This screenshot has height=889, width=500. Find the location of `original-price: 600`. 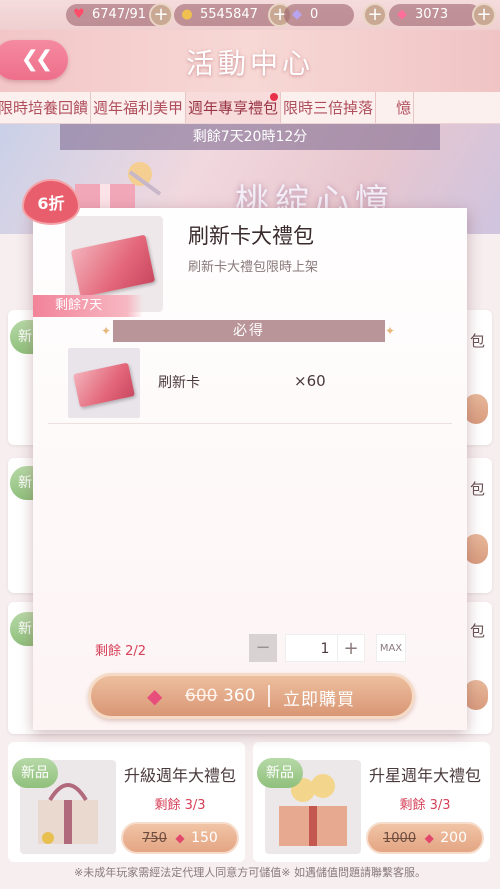

original-price: 600 is located at coordinates (201, 696).